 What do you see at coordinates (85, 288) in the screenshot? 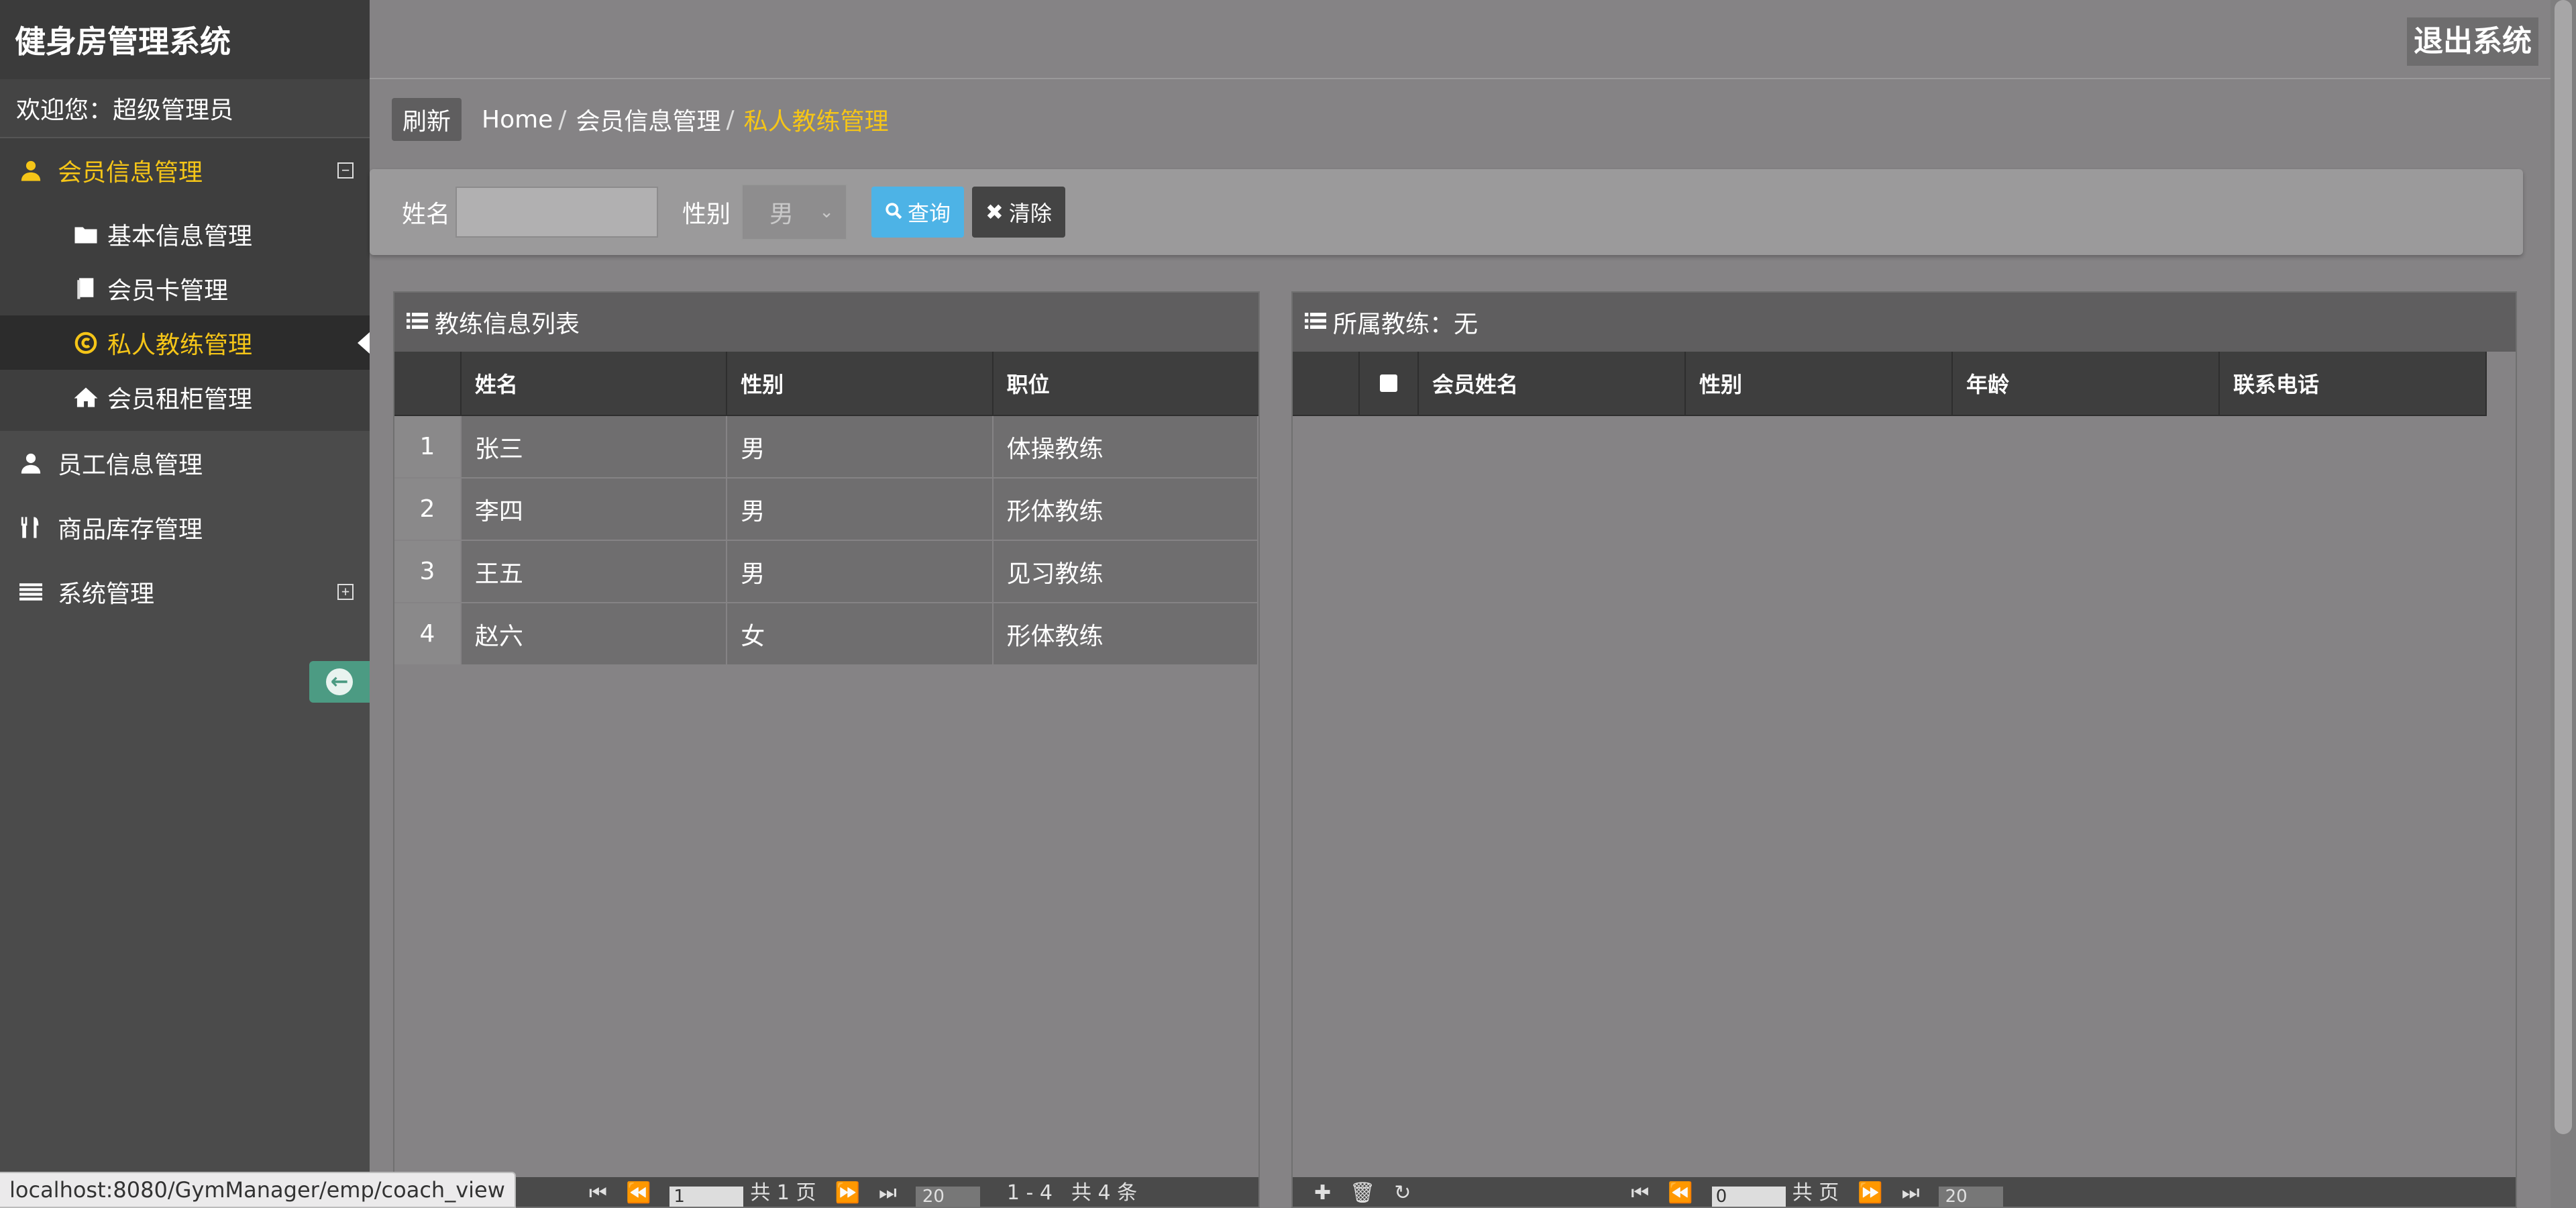
I see `book-icon` at bounding box center [85, 288].